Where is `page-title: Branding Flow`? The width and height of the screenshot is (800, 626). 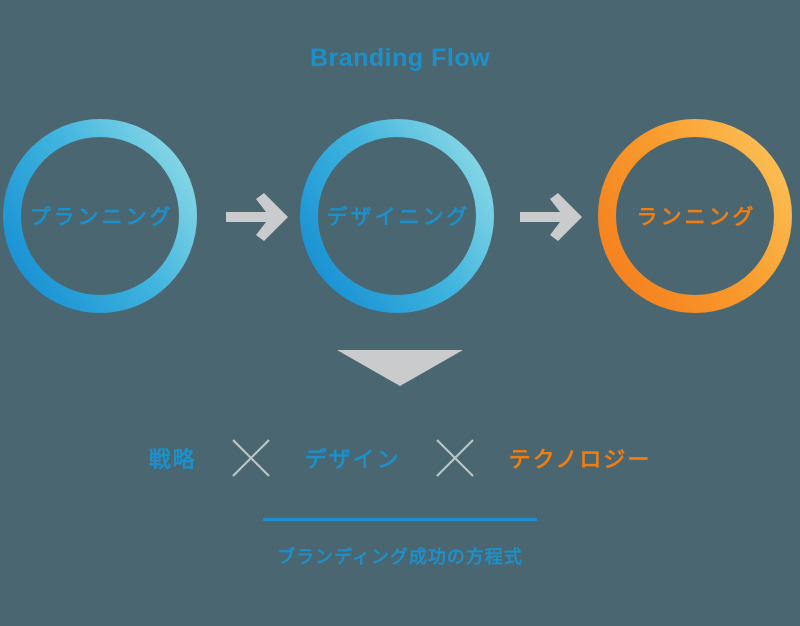 page-title: Branding Flow is located at coordinates (400, 58).